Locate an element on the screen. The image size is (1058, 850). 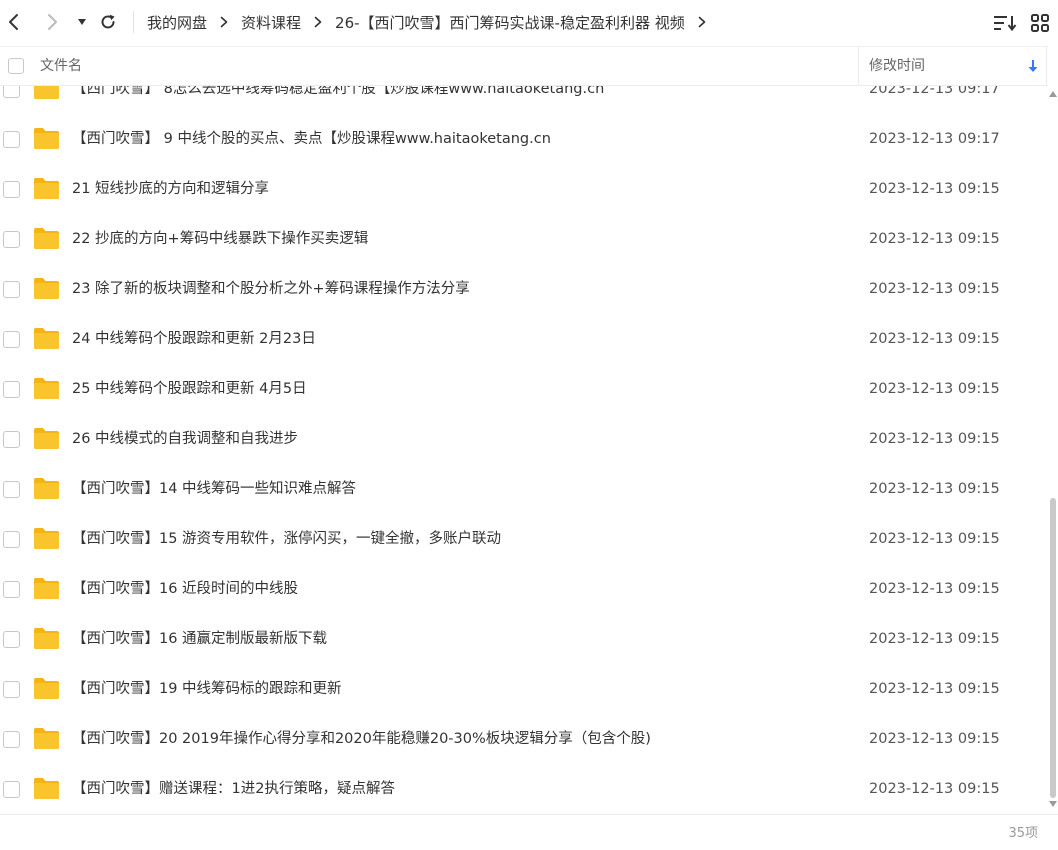
grid-view-icon is located at coordinates (1040, 23).